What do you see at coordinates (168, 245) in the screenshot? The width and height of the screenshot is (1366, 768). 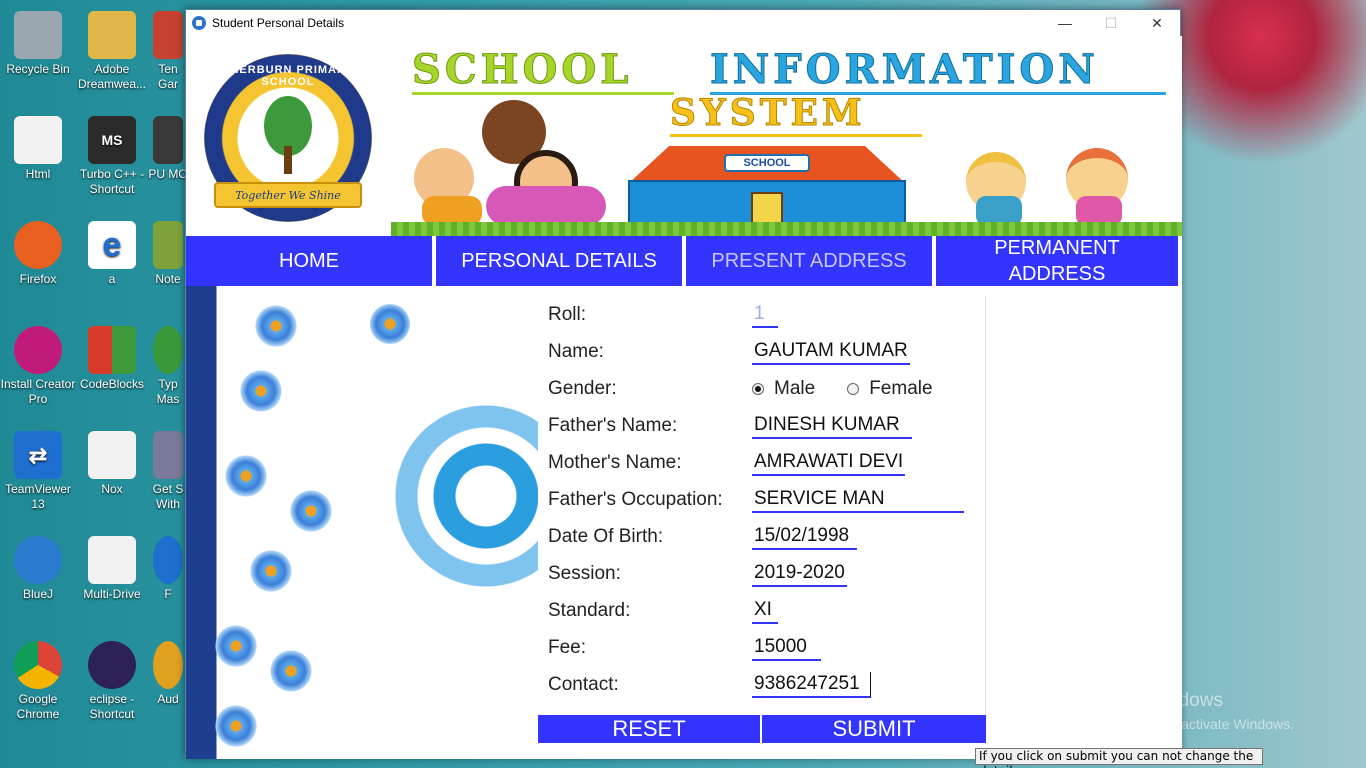 I see `notepad-icon` at bounding box center [168, 245].